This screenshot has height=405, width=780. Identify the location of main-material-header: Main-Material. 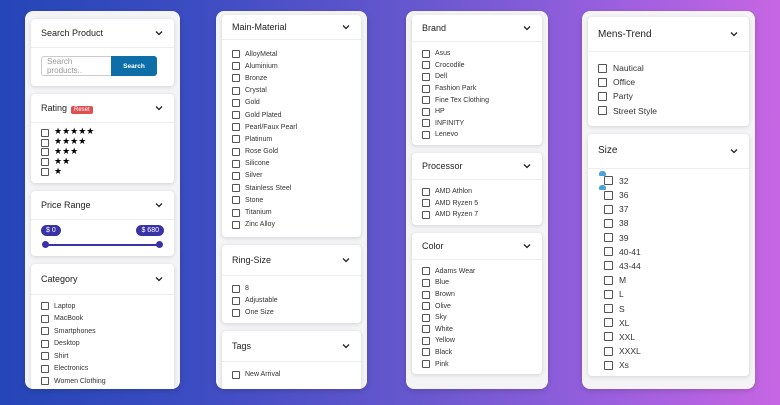
(291, 27).